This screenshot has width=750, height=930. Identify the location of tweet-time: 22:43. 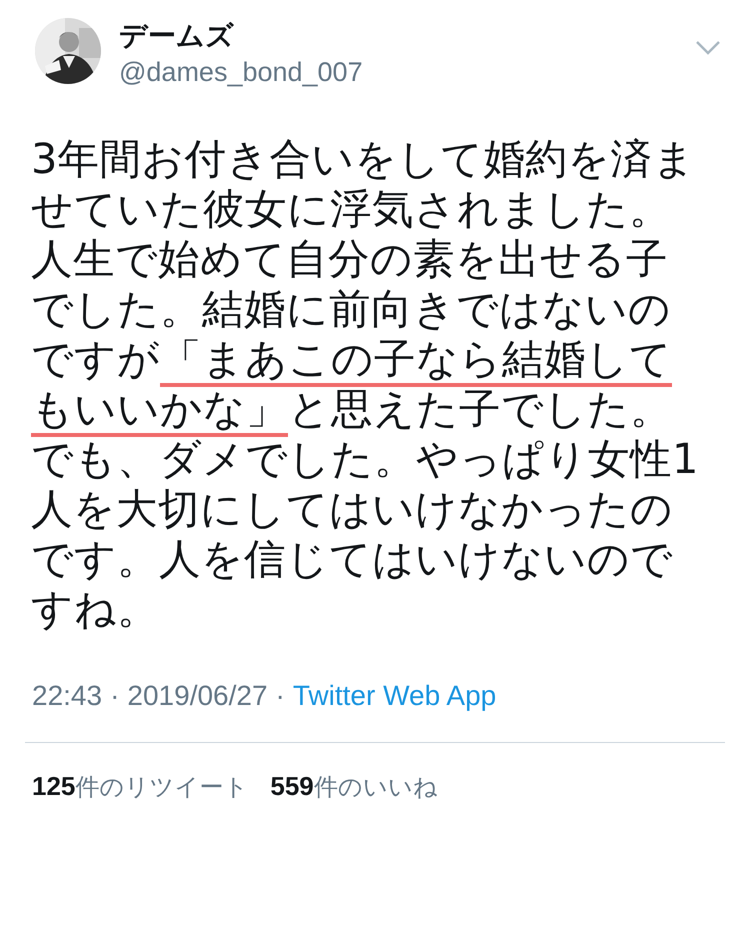
(67, 696).